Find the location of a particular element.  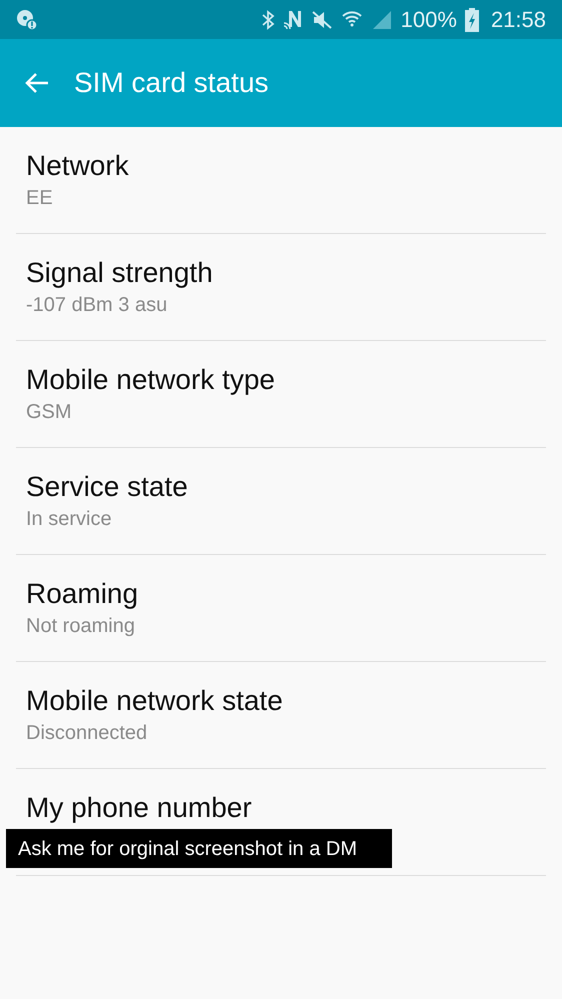

setting-value: In service is located at coordinates (69, 519).